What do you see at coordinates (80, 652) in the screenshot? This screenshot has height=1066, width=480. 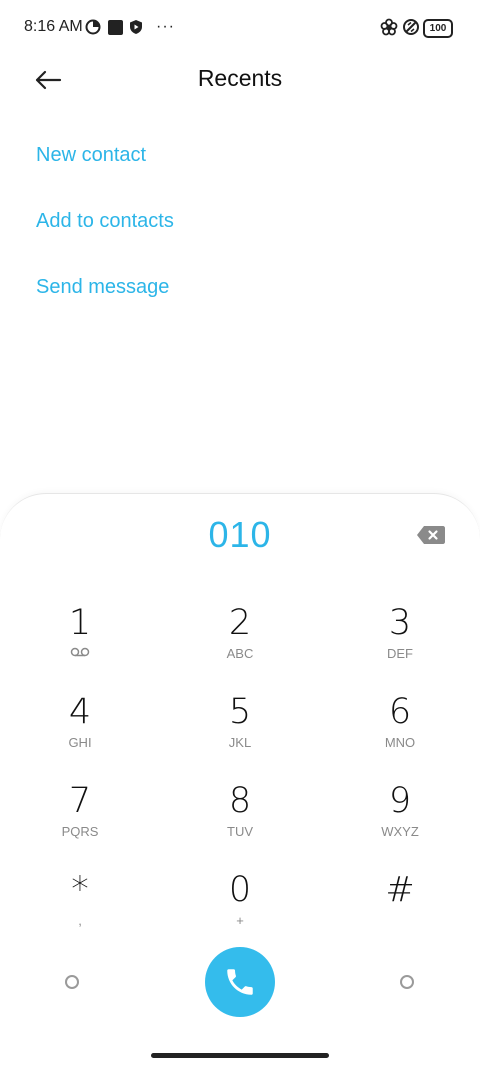 I see `voicemail-icon` at bounding box center [80, 652].